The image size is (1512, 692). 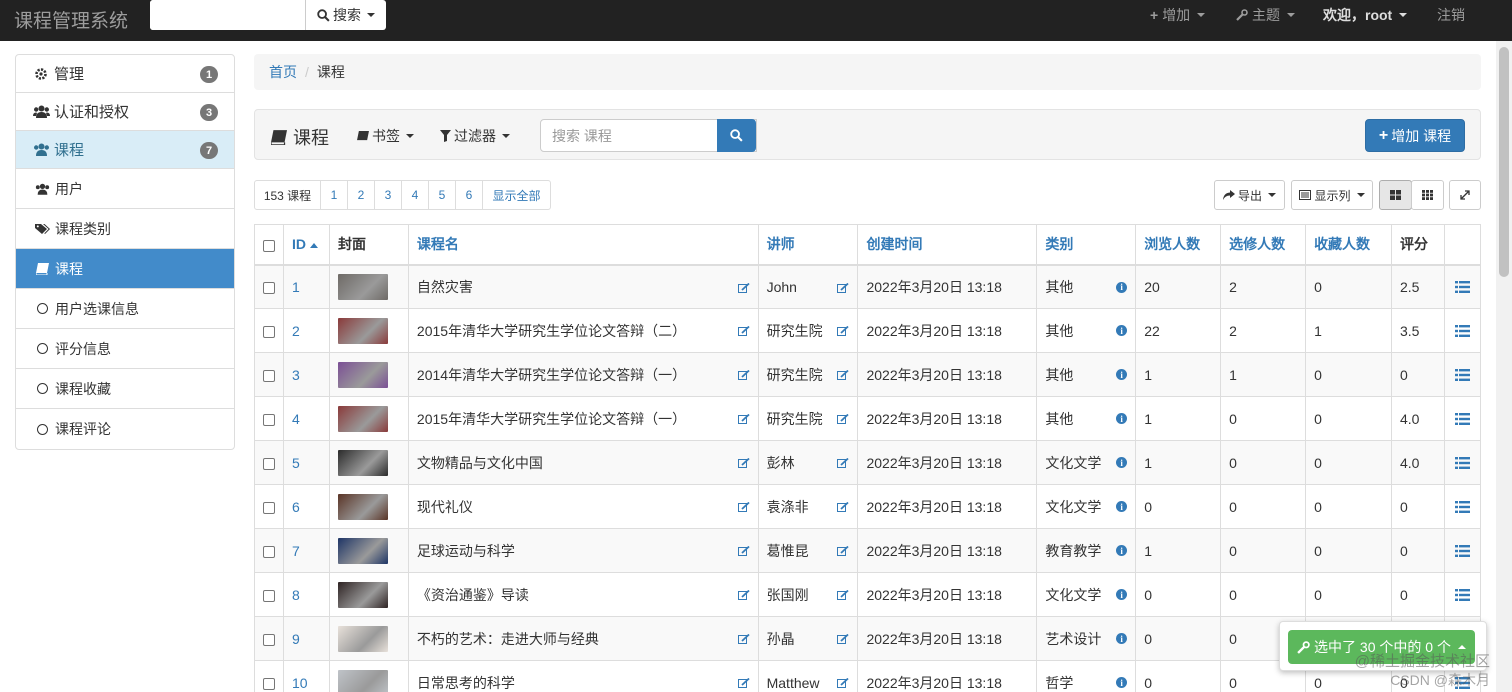 I want to click on brand-title: 课程管理系统, so click(x=71, y=19).